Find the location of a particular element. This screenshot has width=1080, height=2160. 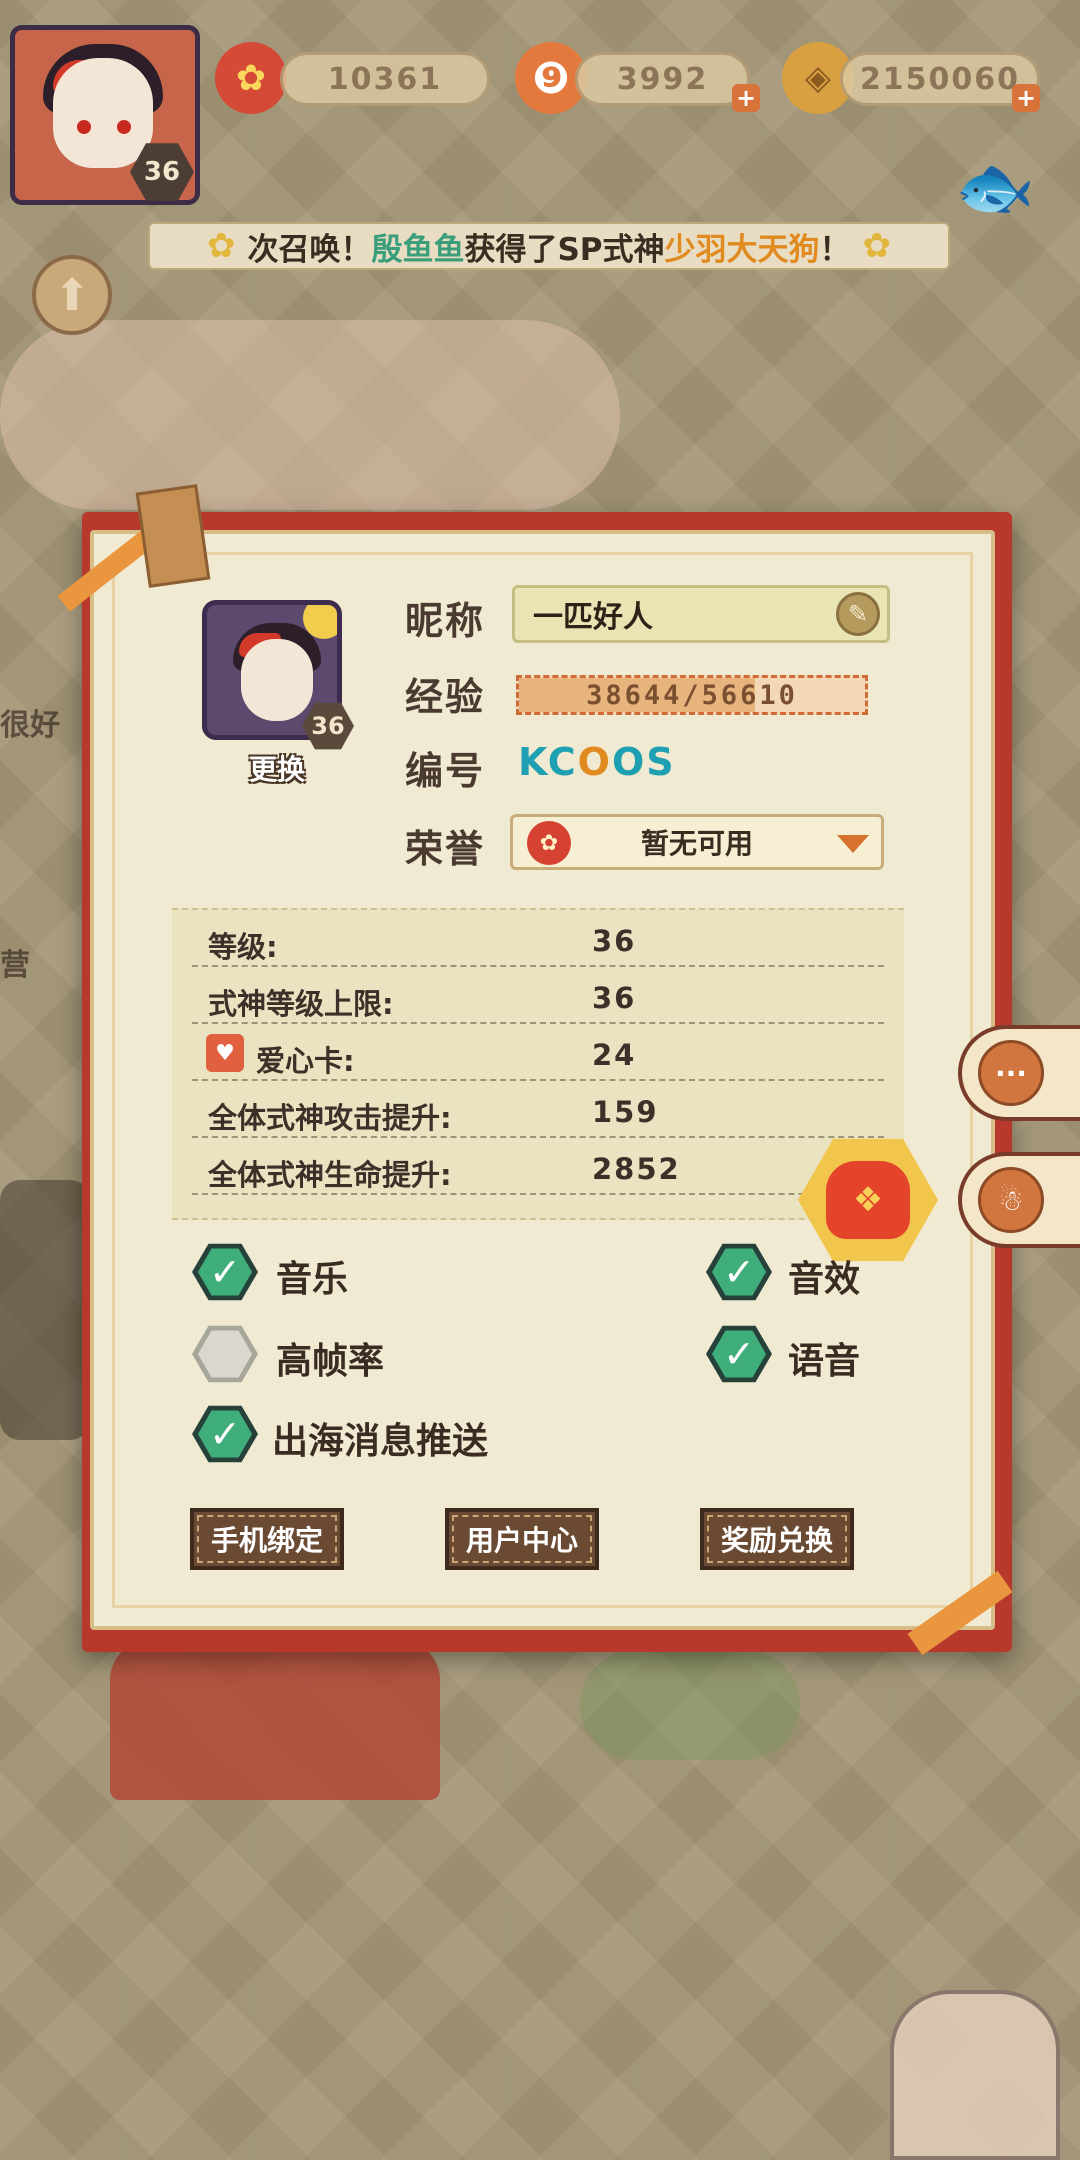

fish-decoration-icon: 🐟 is located at coordinates (995, 188).